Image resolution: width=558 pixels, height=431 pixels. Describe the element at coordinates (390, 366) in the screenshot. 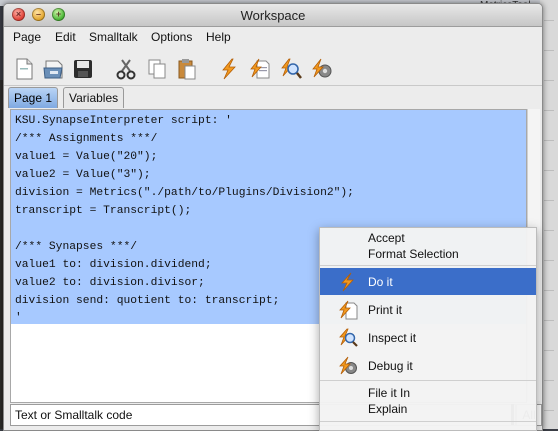

I see `menu-item-label: Debug it` at that location.